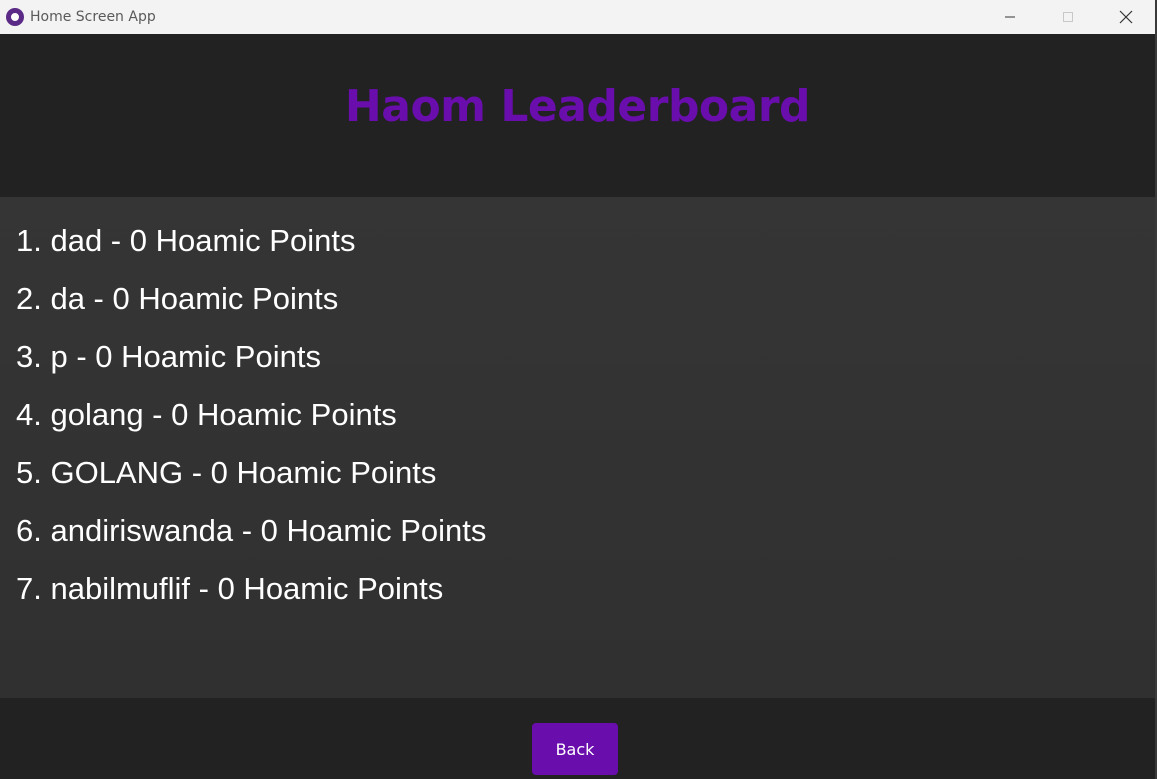 This screenshot has height=779, width=1157. Describe the element at coordinates (577, 17) in the screenshot. I see `title-bar: Home Screen App` at that location.